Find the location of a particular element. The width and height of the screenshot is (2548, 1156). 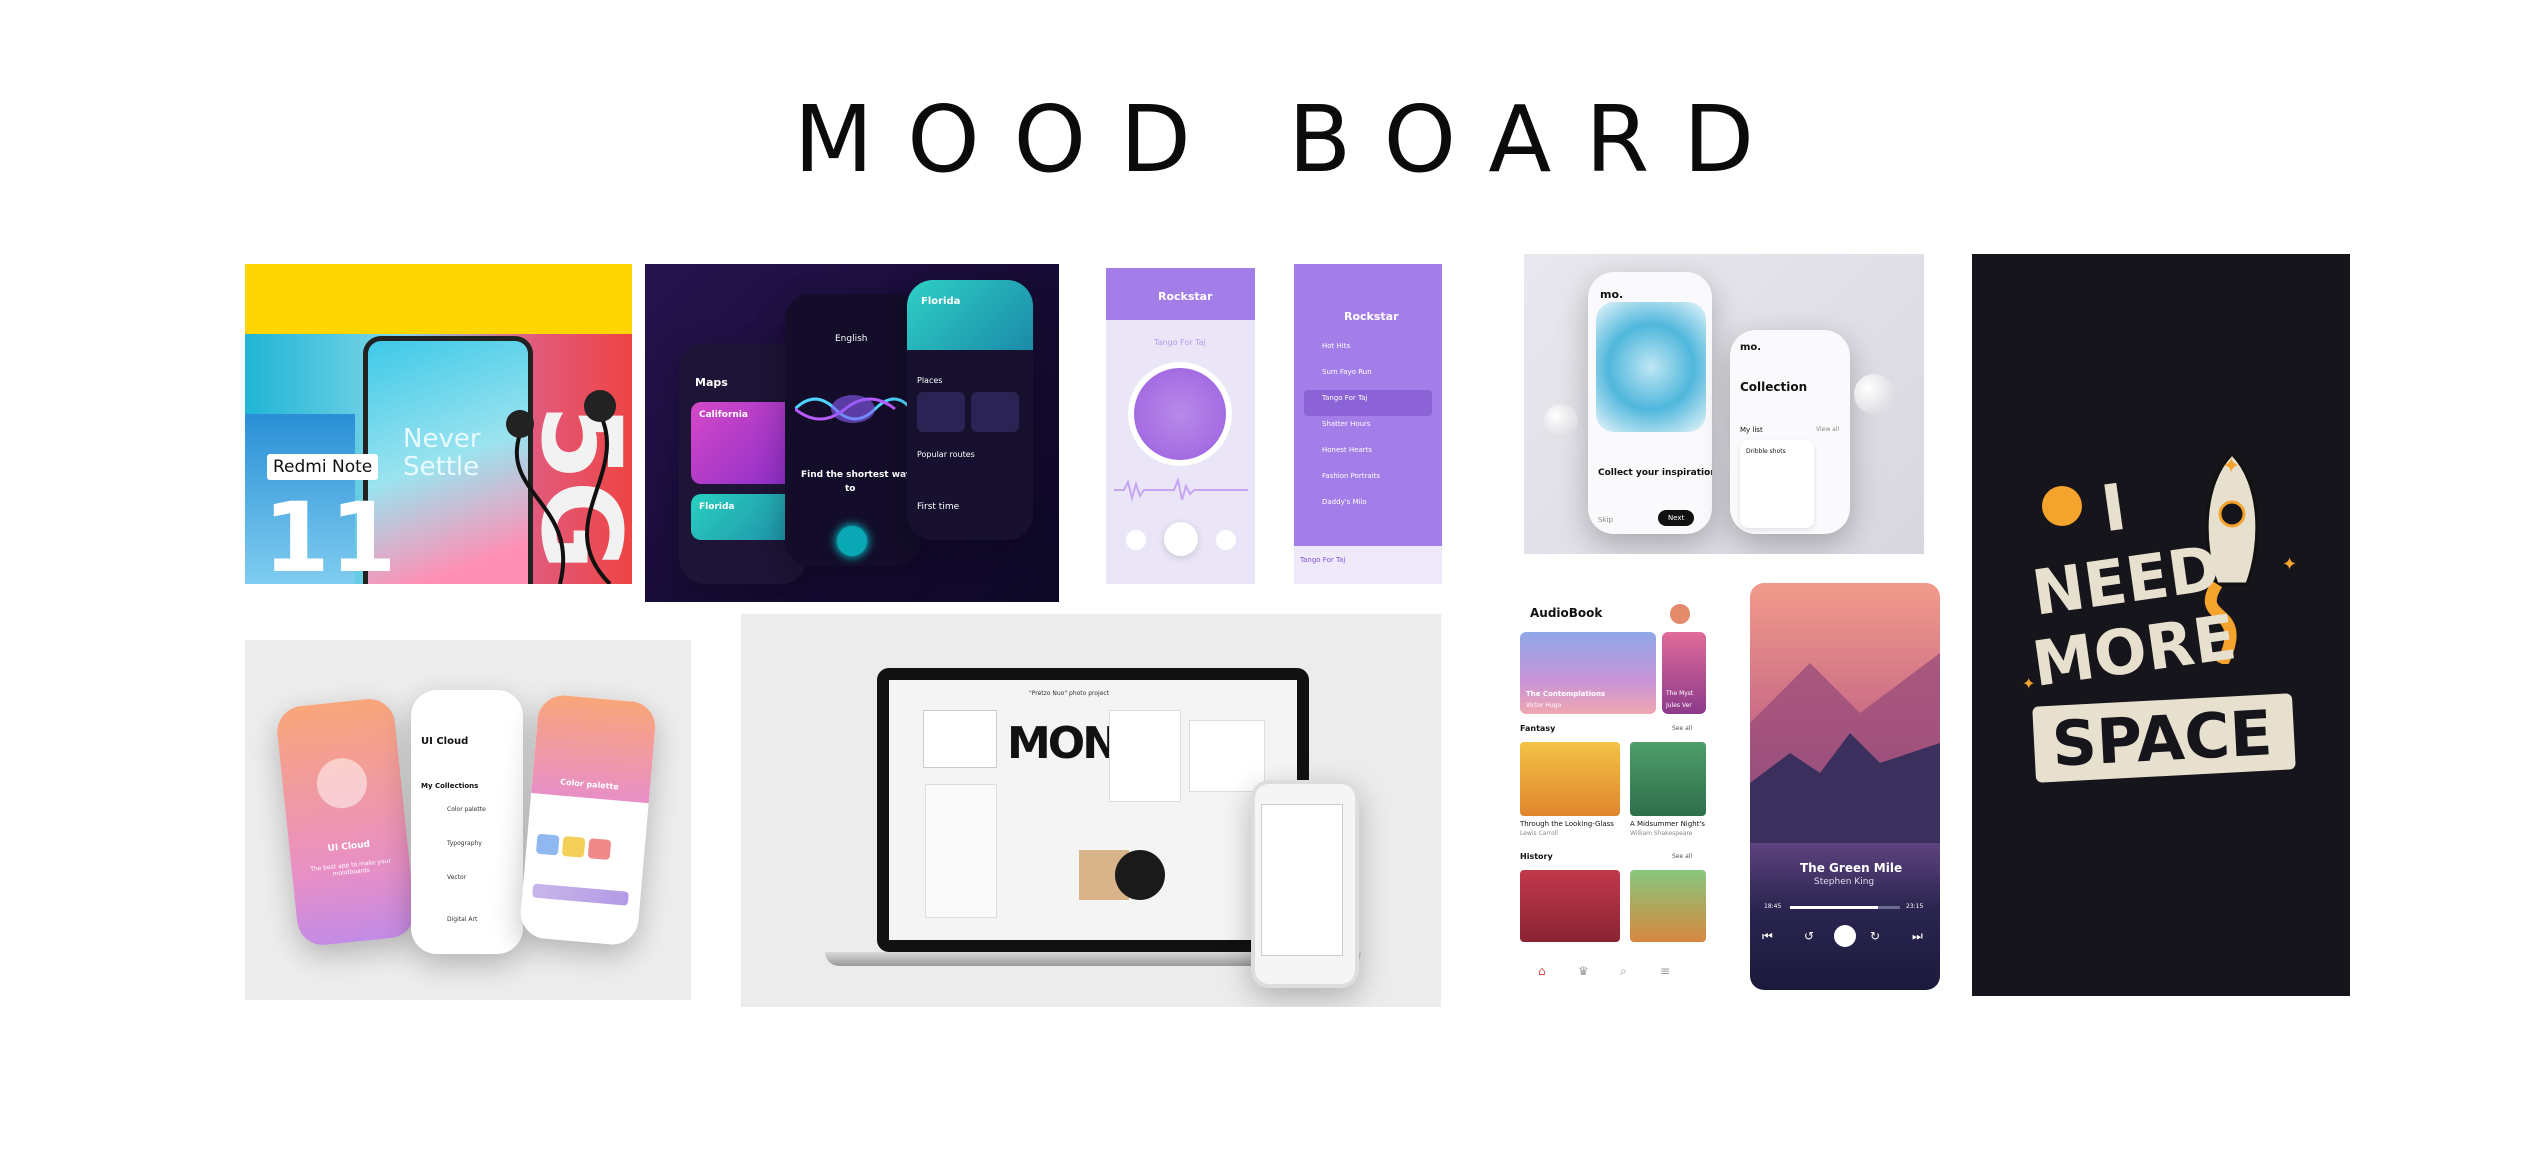

song-row: Honest Hearts is located at coordinates (1368, 455).